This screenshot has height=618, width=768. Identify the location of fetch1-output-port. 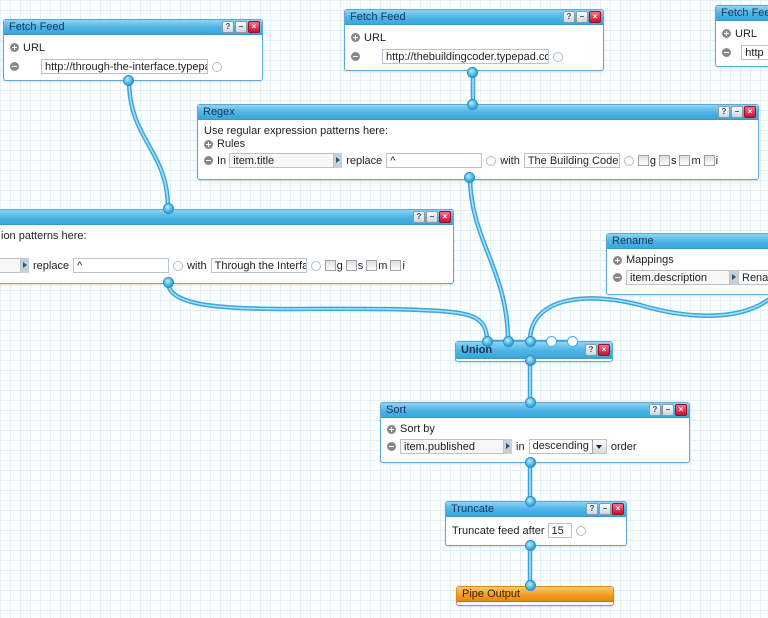
(128, 80).